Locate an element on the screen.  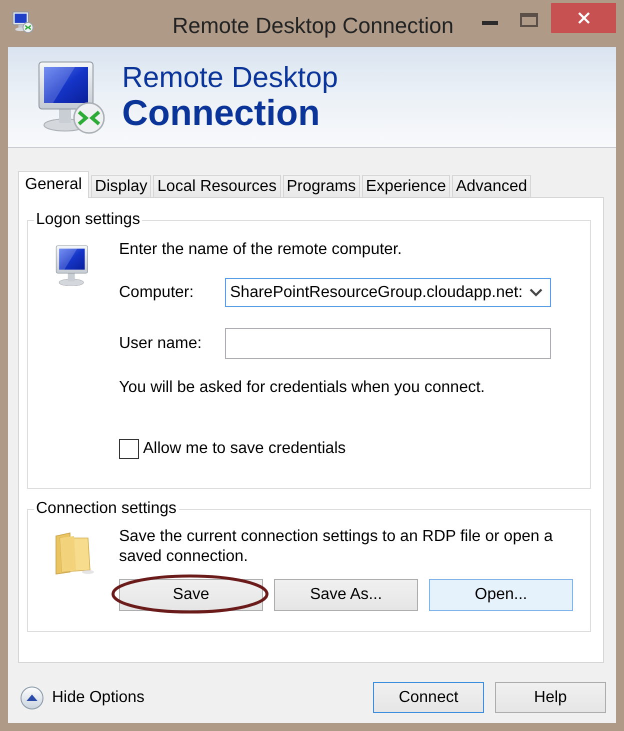
close-icon is located at coordinates (584, 18).